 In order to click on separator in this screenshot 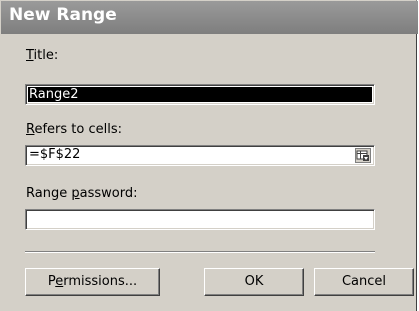, I will do `click(200, 252)`.